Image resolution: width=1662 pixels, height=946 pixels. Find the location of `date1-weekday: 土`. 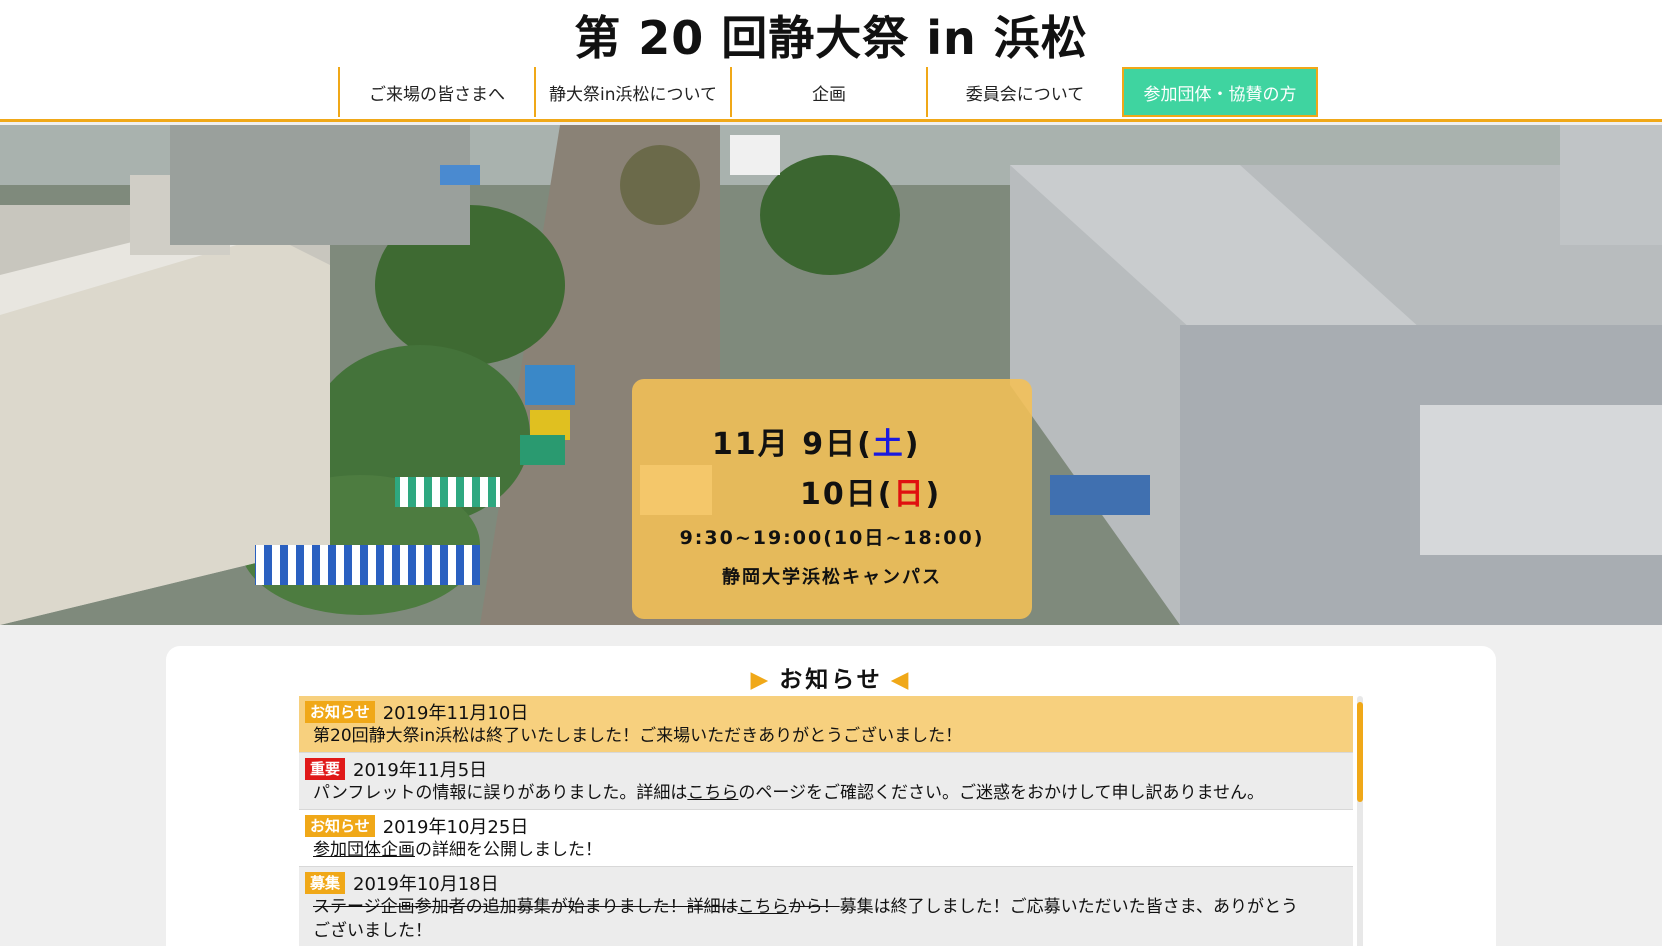

date1-weekday: 土 is located at coordinates (888, 444).